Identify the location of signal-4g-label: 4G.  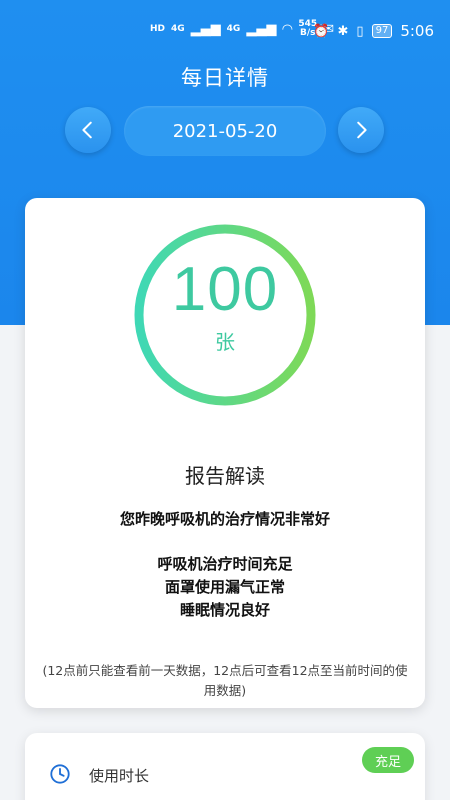
(178, 29).